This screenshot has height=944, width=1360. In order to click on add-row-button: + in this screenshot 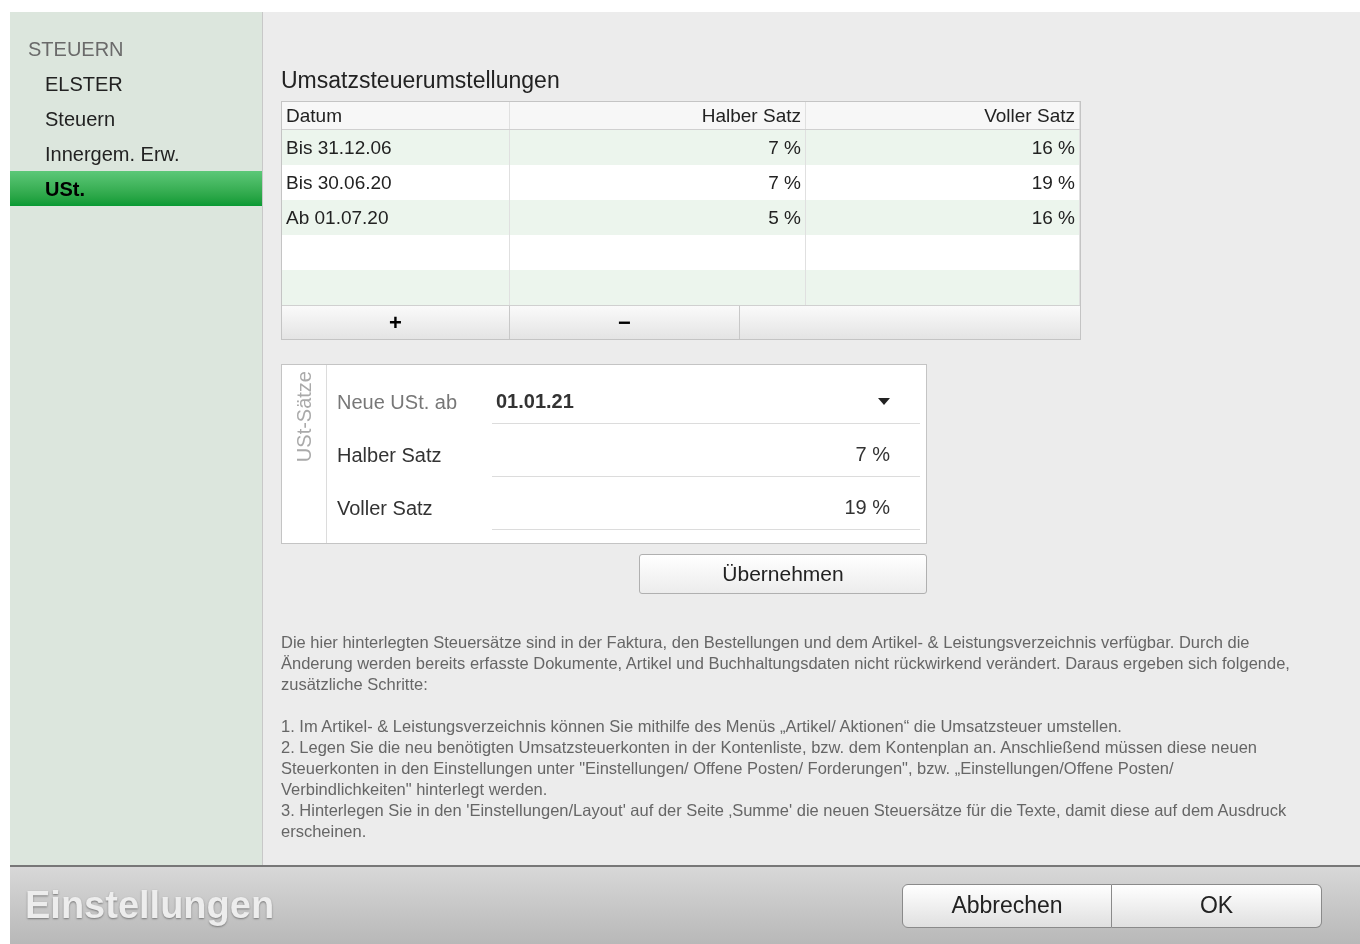, I will do `click(396, 322)`.